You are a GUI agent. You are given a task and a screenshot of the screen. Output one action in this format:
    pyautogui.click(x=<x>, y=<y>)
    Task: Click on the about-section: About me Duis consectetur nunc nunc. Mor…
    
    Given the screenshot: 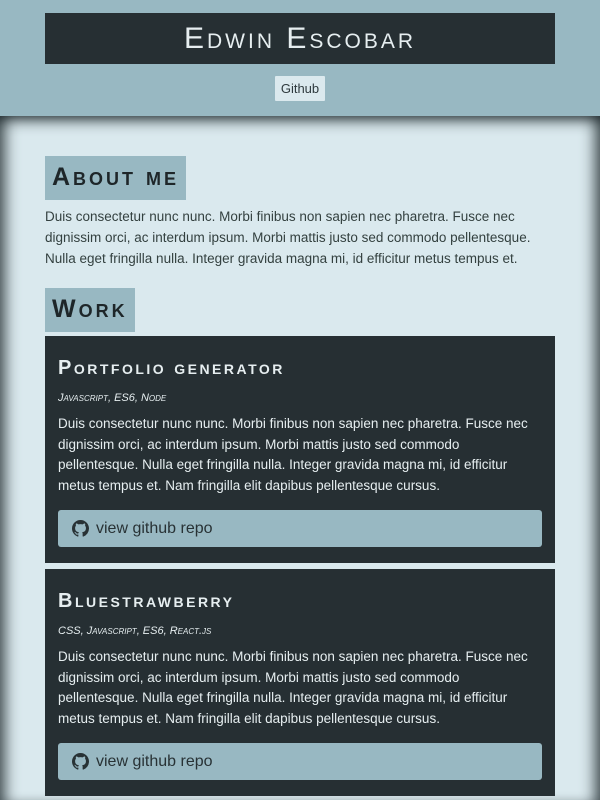 What is the action you would take?
    pyautogui.click(x=300, y=212)
    